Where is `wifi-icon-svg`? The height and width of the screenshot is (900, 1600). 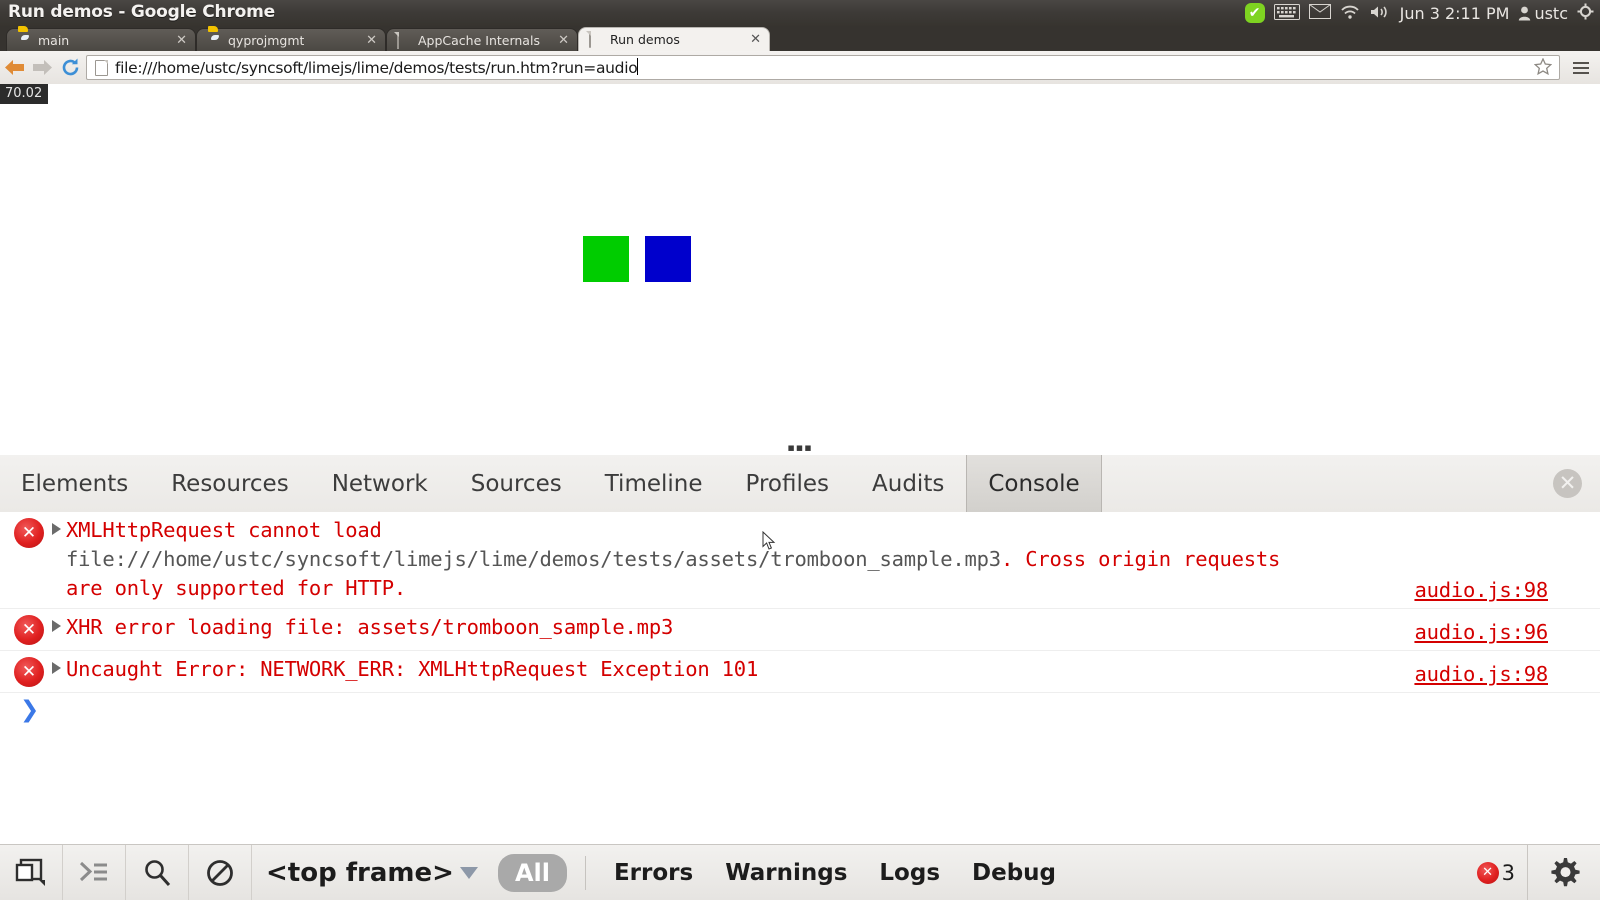
wifi-icon-svg is located at coordinates (1349, 12).